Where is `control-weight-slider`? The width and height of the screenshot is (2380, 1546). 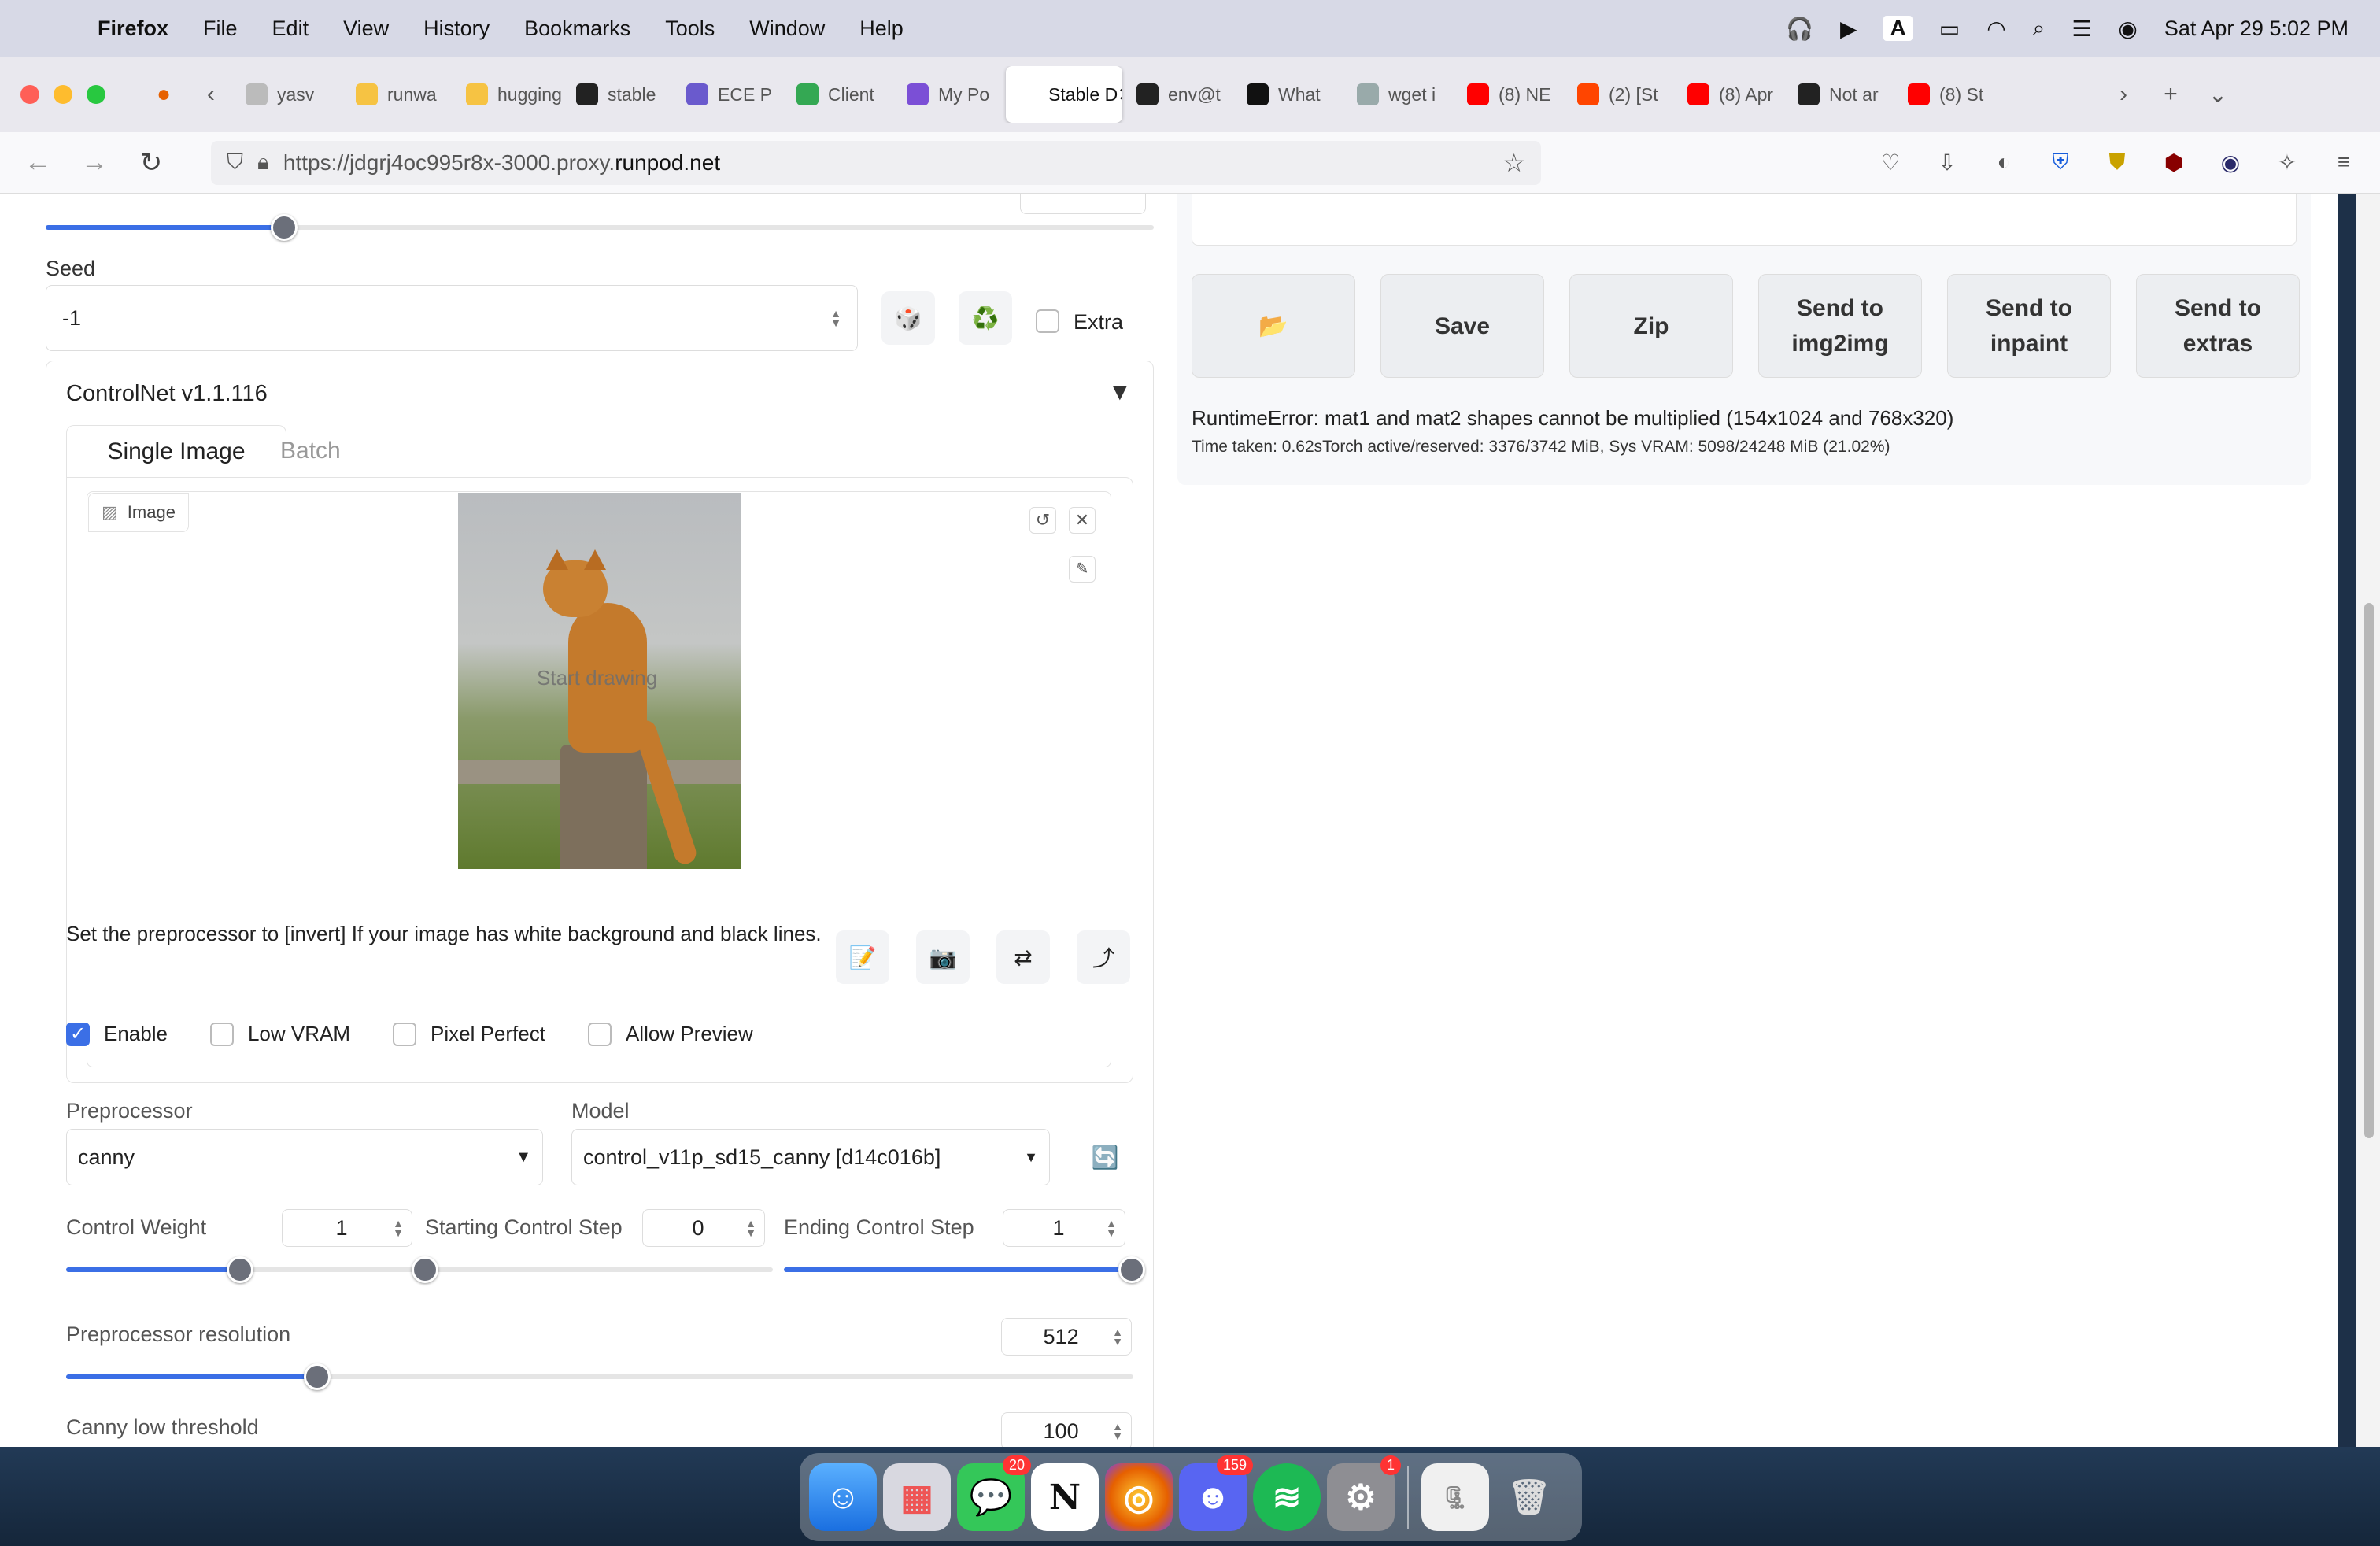
control-weight-slider is located at coordinates (240, 1269).